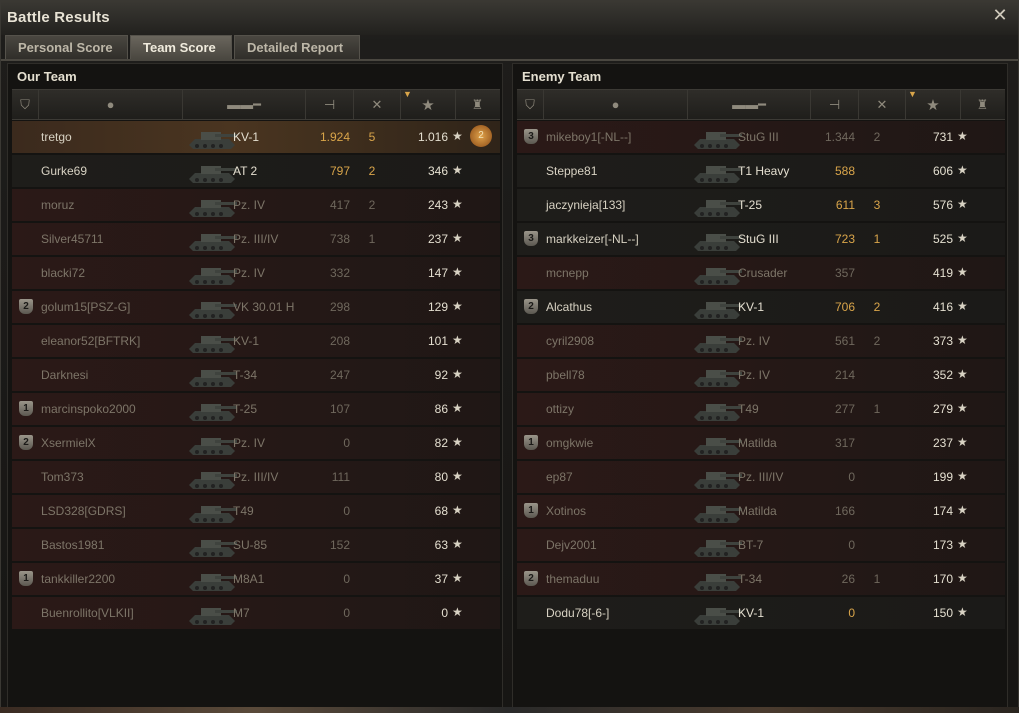  I want to click on damage-value: 0, so click(851, 545).